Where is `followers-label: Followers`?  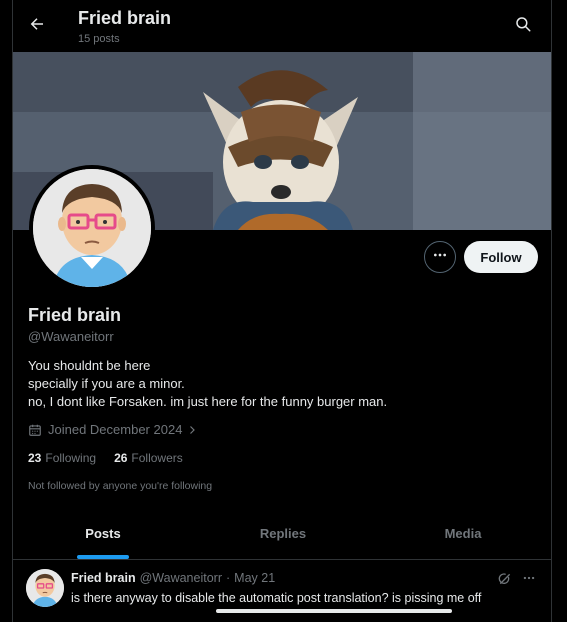
followers-label: Followers is located at coordinates (157, 458).